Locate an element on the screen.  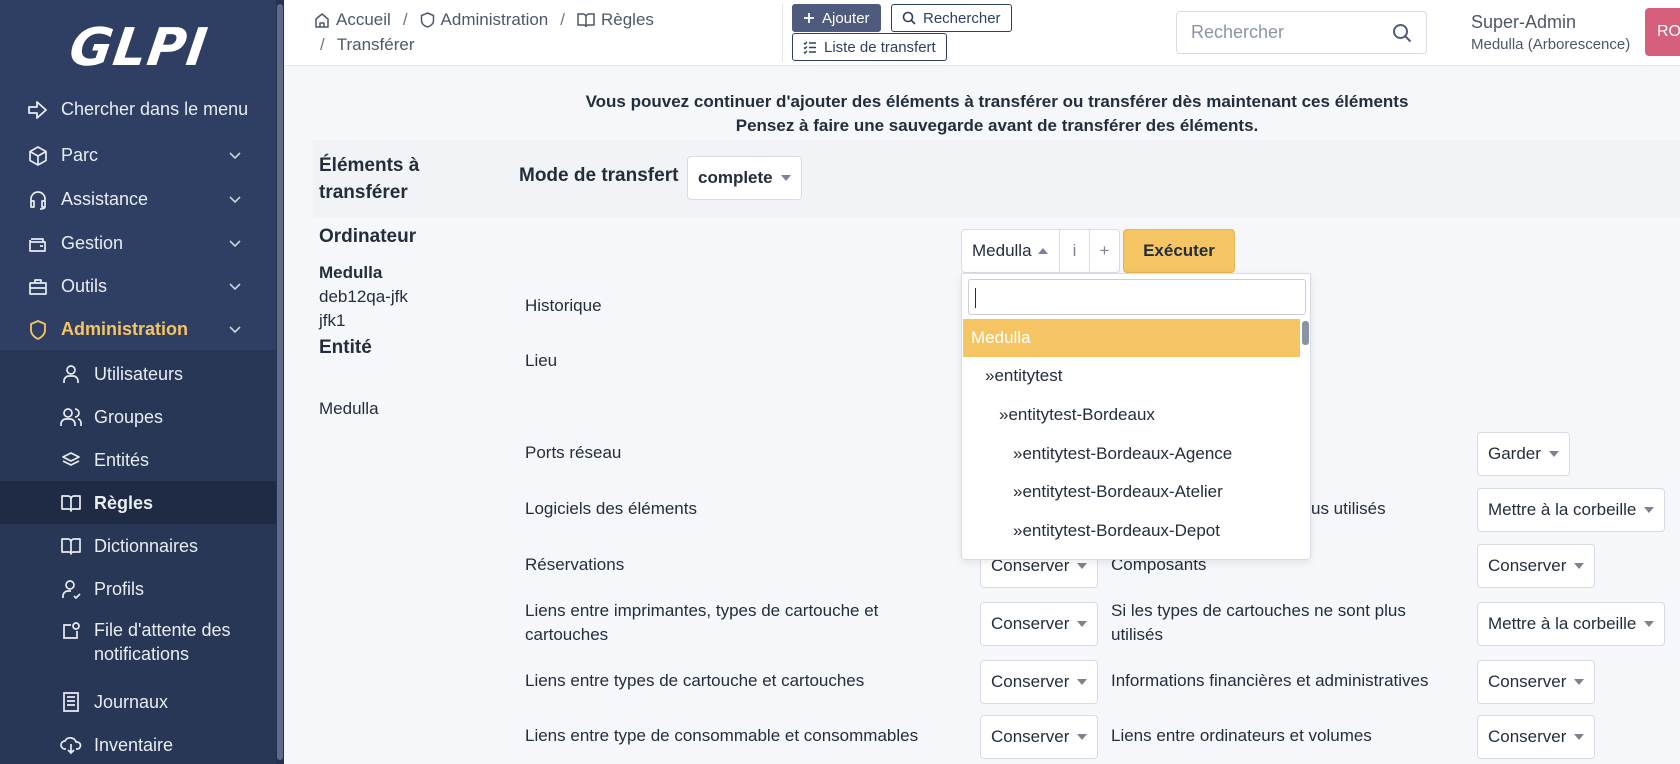
entity-select: Medulla is located at coordinates (1010, 251).